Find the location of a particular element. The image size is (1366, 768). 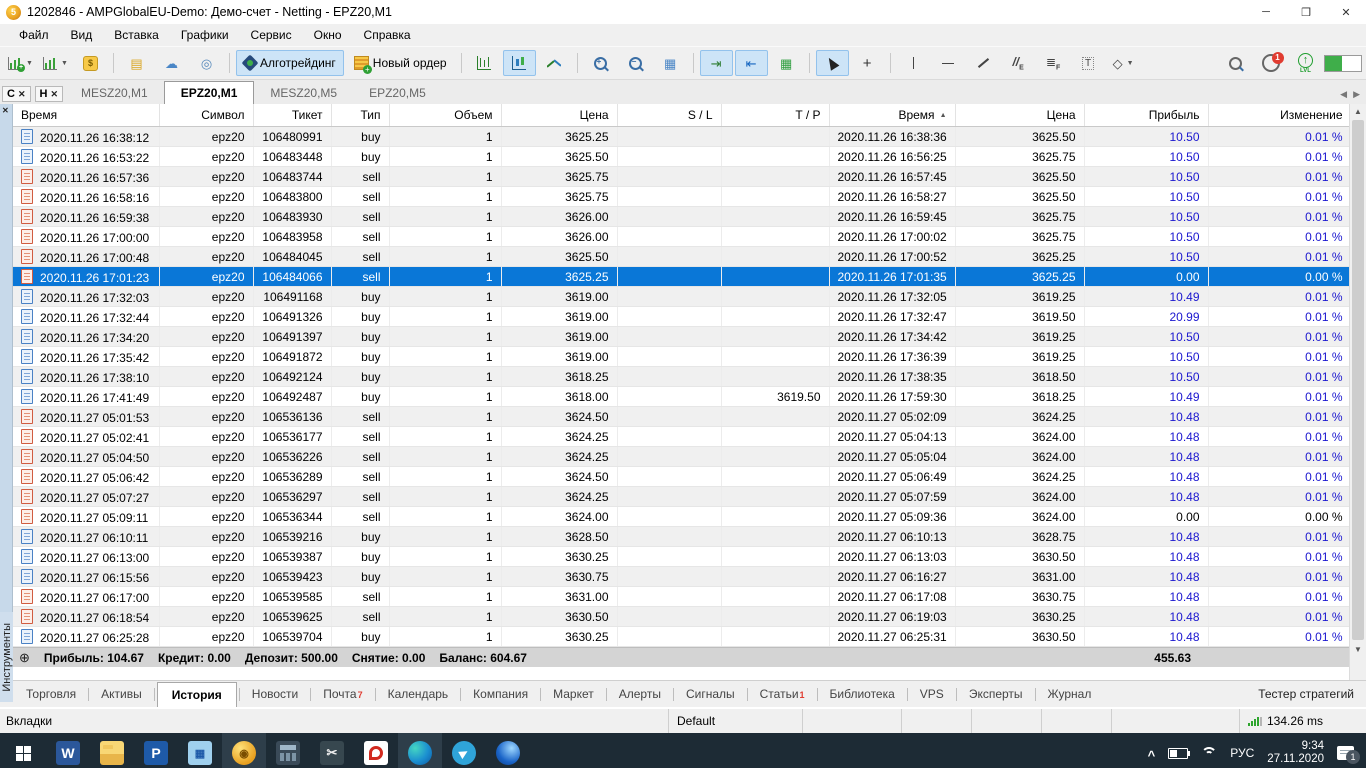

taskbar-app-metatrader5: ◉ is located at coordinates (244, 750).